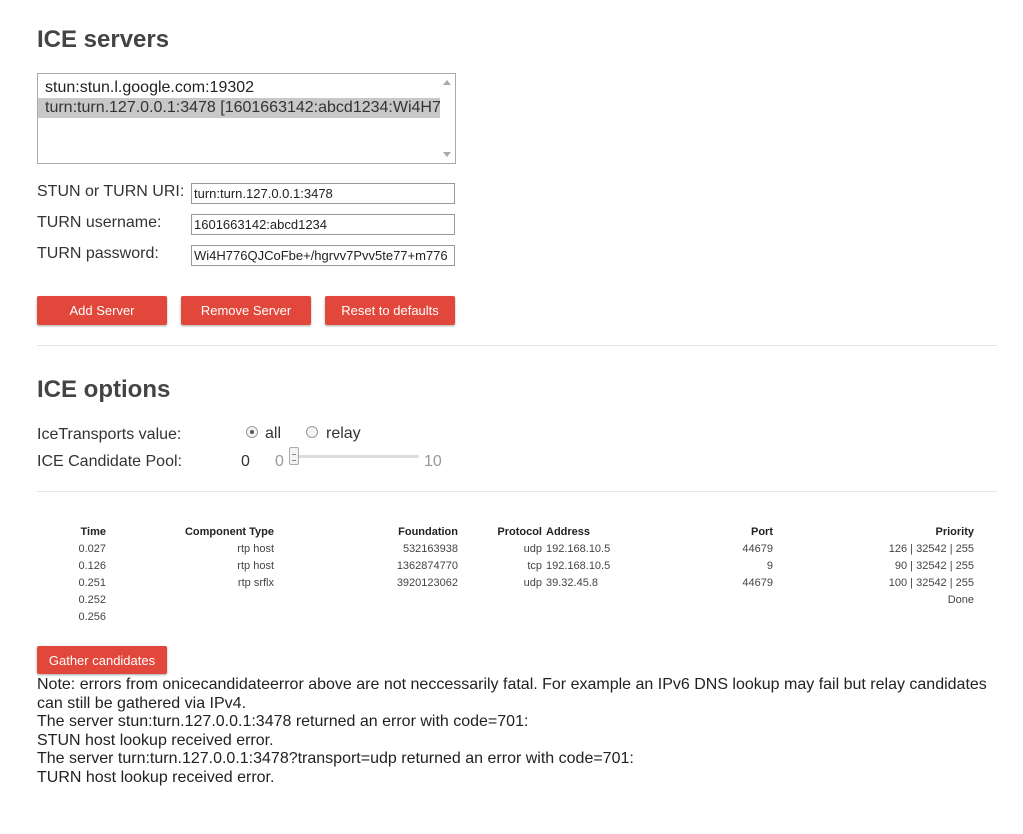  I want to click on table-row: 0.256, so click(505, 616).